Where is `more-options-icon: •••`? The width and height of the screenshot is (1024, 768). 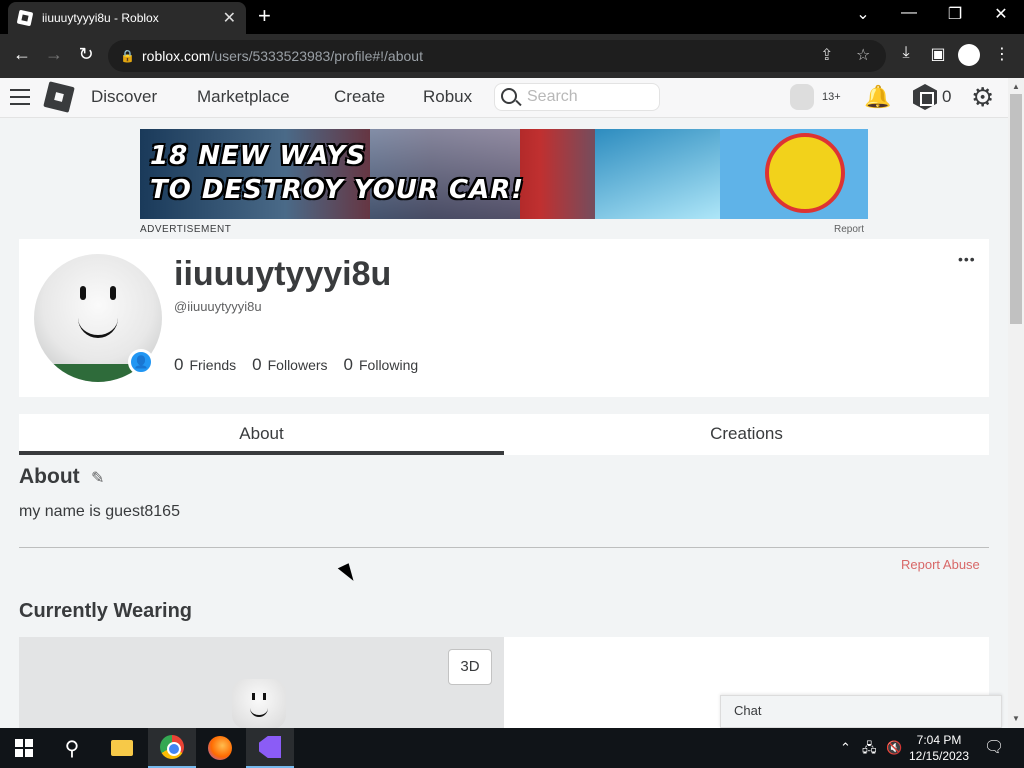 more-options-icon: ••• is located at coordinates (967, 259).